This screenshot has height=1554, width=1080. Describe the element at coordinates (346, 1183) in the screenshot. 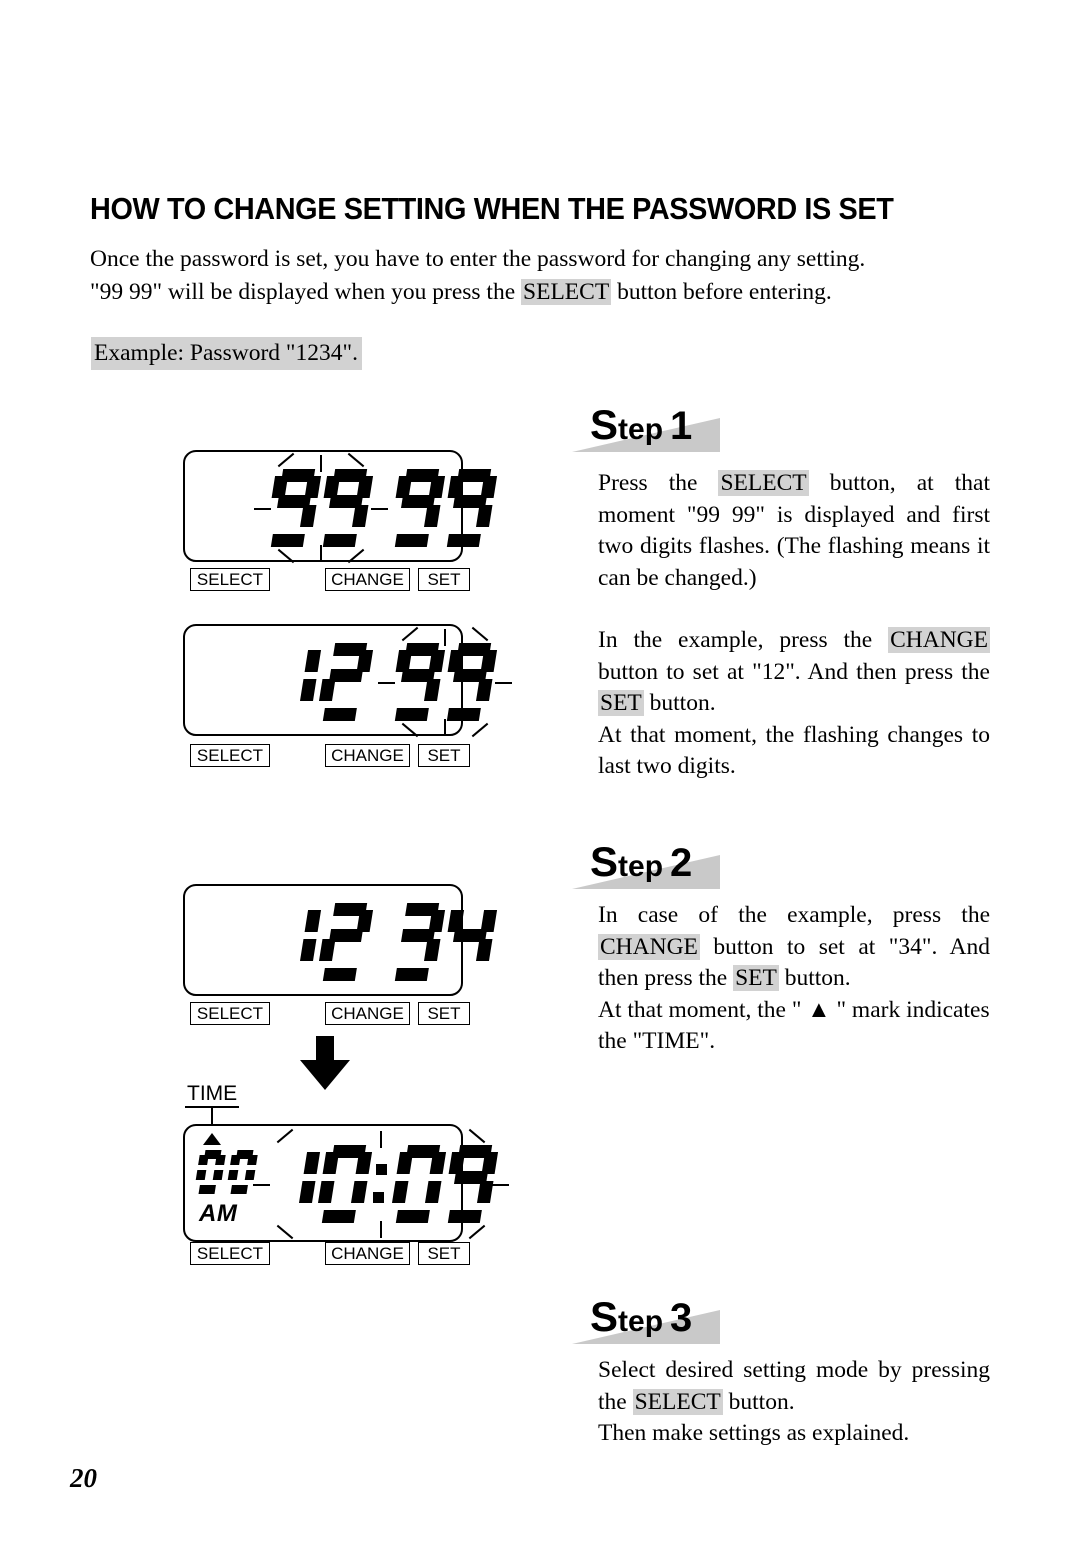

I see `panel-time-1009: AM` at that location.